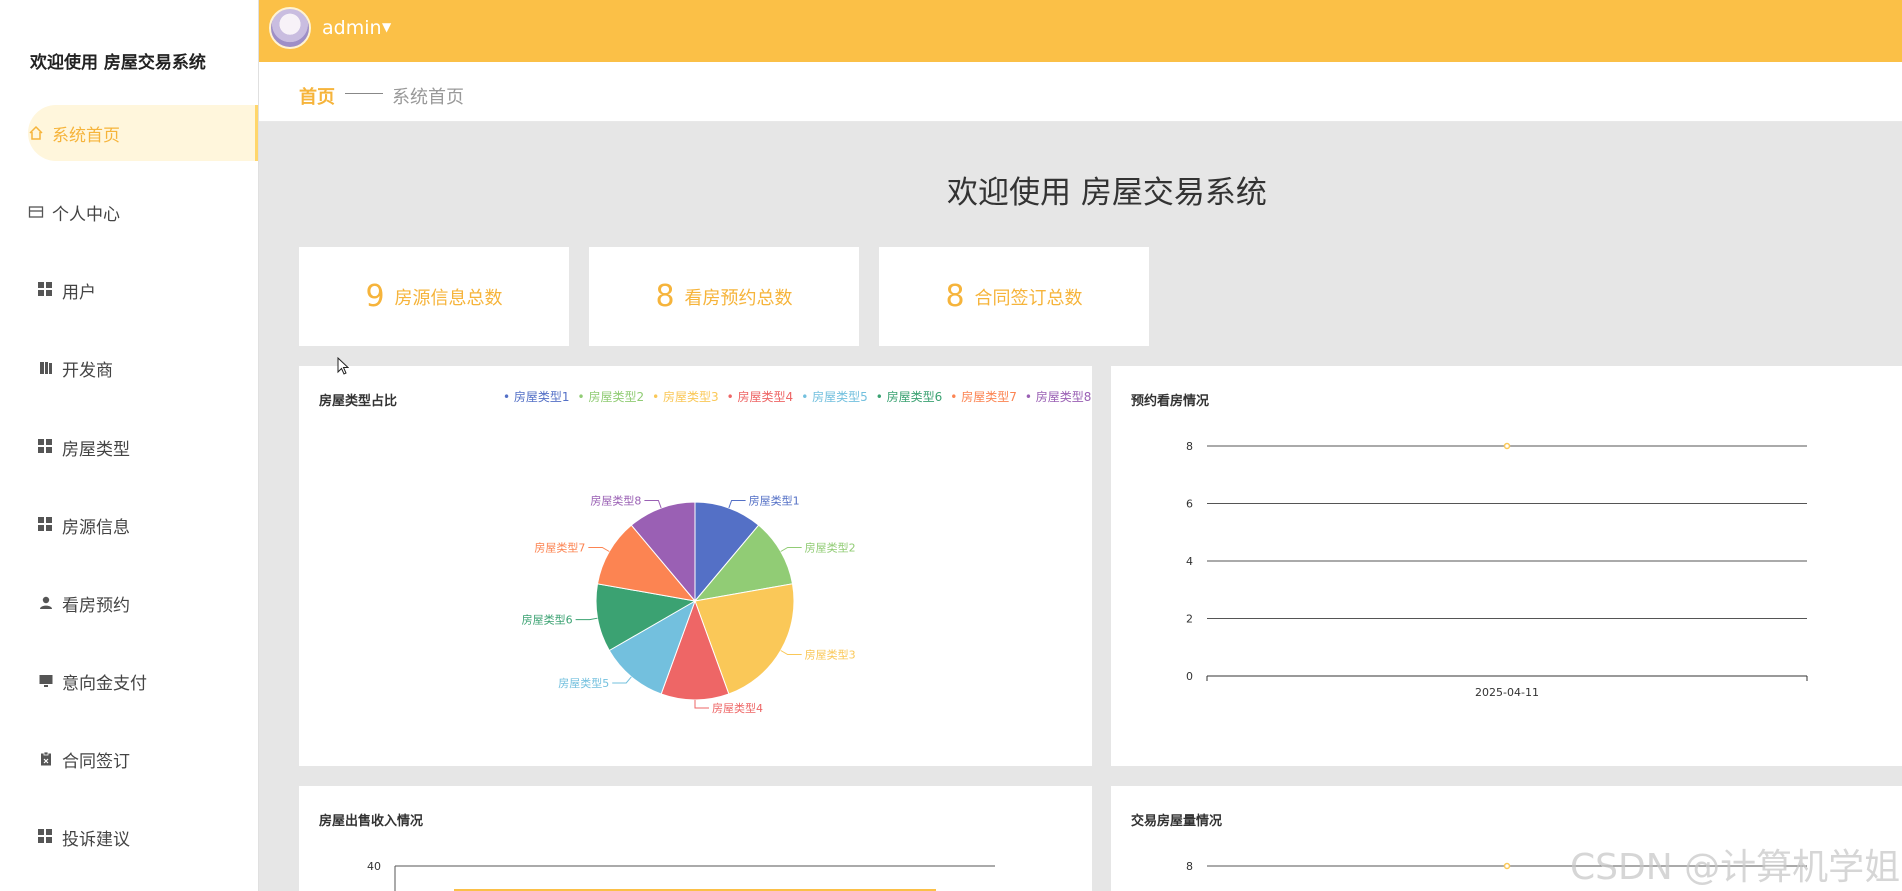 The image size is (1902, 891). Describe the element at coordinates (46, 603) in the screenshot. I see `user-icon` at that location.